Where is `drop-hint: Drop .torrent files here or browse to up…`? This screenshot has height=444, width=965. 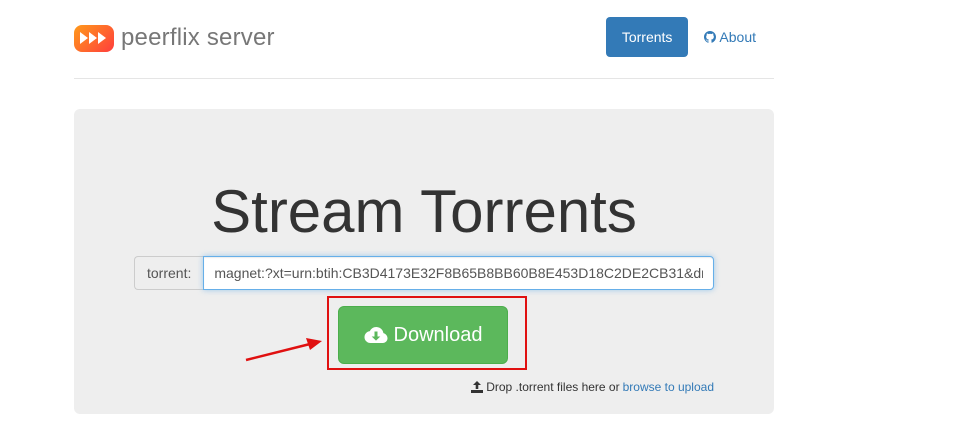
drop-hint: Drop .torrent files here or browse to up… is located at coordinates (592, 387).